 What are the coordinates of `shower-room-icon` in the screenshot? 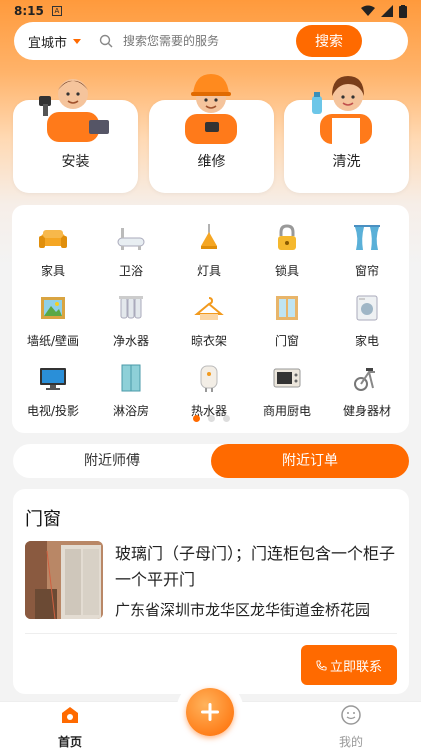 It's located at (131, 378).